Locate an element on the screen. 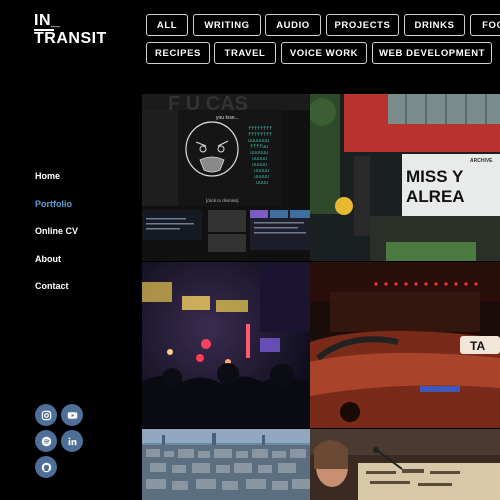  spotify-icon is located at coordinates (46, 441).